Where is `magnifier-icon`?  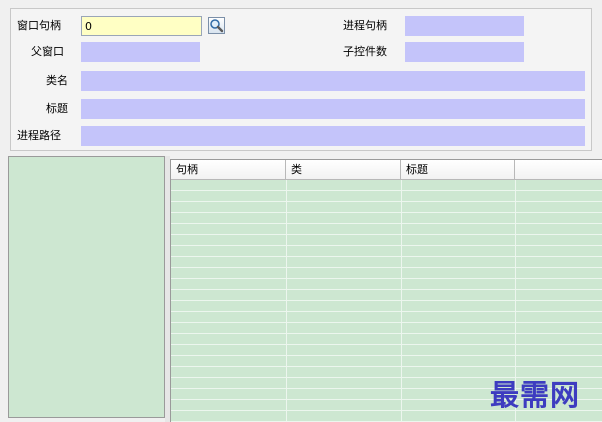
magnifier-icon is located at coordinates (217, 26).